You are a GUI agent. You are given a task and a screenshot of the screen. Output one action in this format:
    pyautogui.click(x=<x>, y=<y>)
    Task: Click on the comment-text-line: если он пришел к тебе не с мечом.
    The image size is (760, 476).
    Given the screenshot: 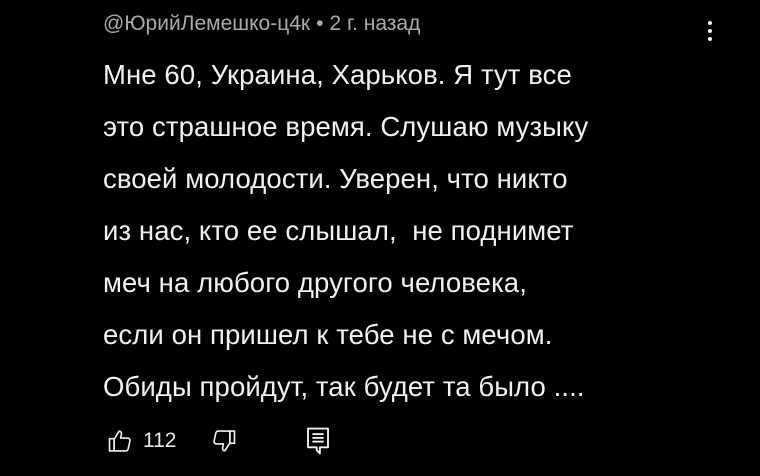 What is the action you would take?
    pyautogui.click(x=328, y=334)
    